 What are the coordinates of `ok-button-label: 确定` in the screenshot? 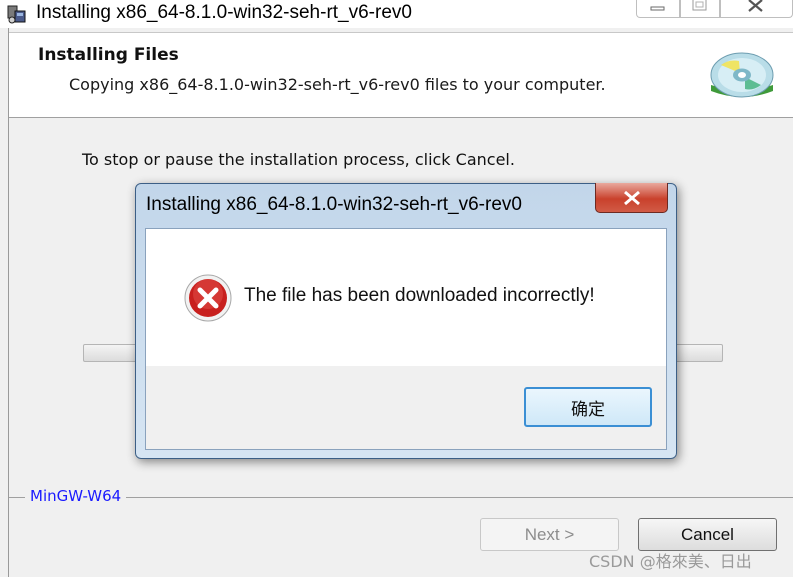 It's located at (588, 409).